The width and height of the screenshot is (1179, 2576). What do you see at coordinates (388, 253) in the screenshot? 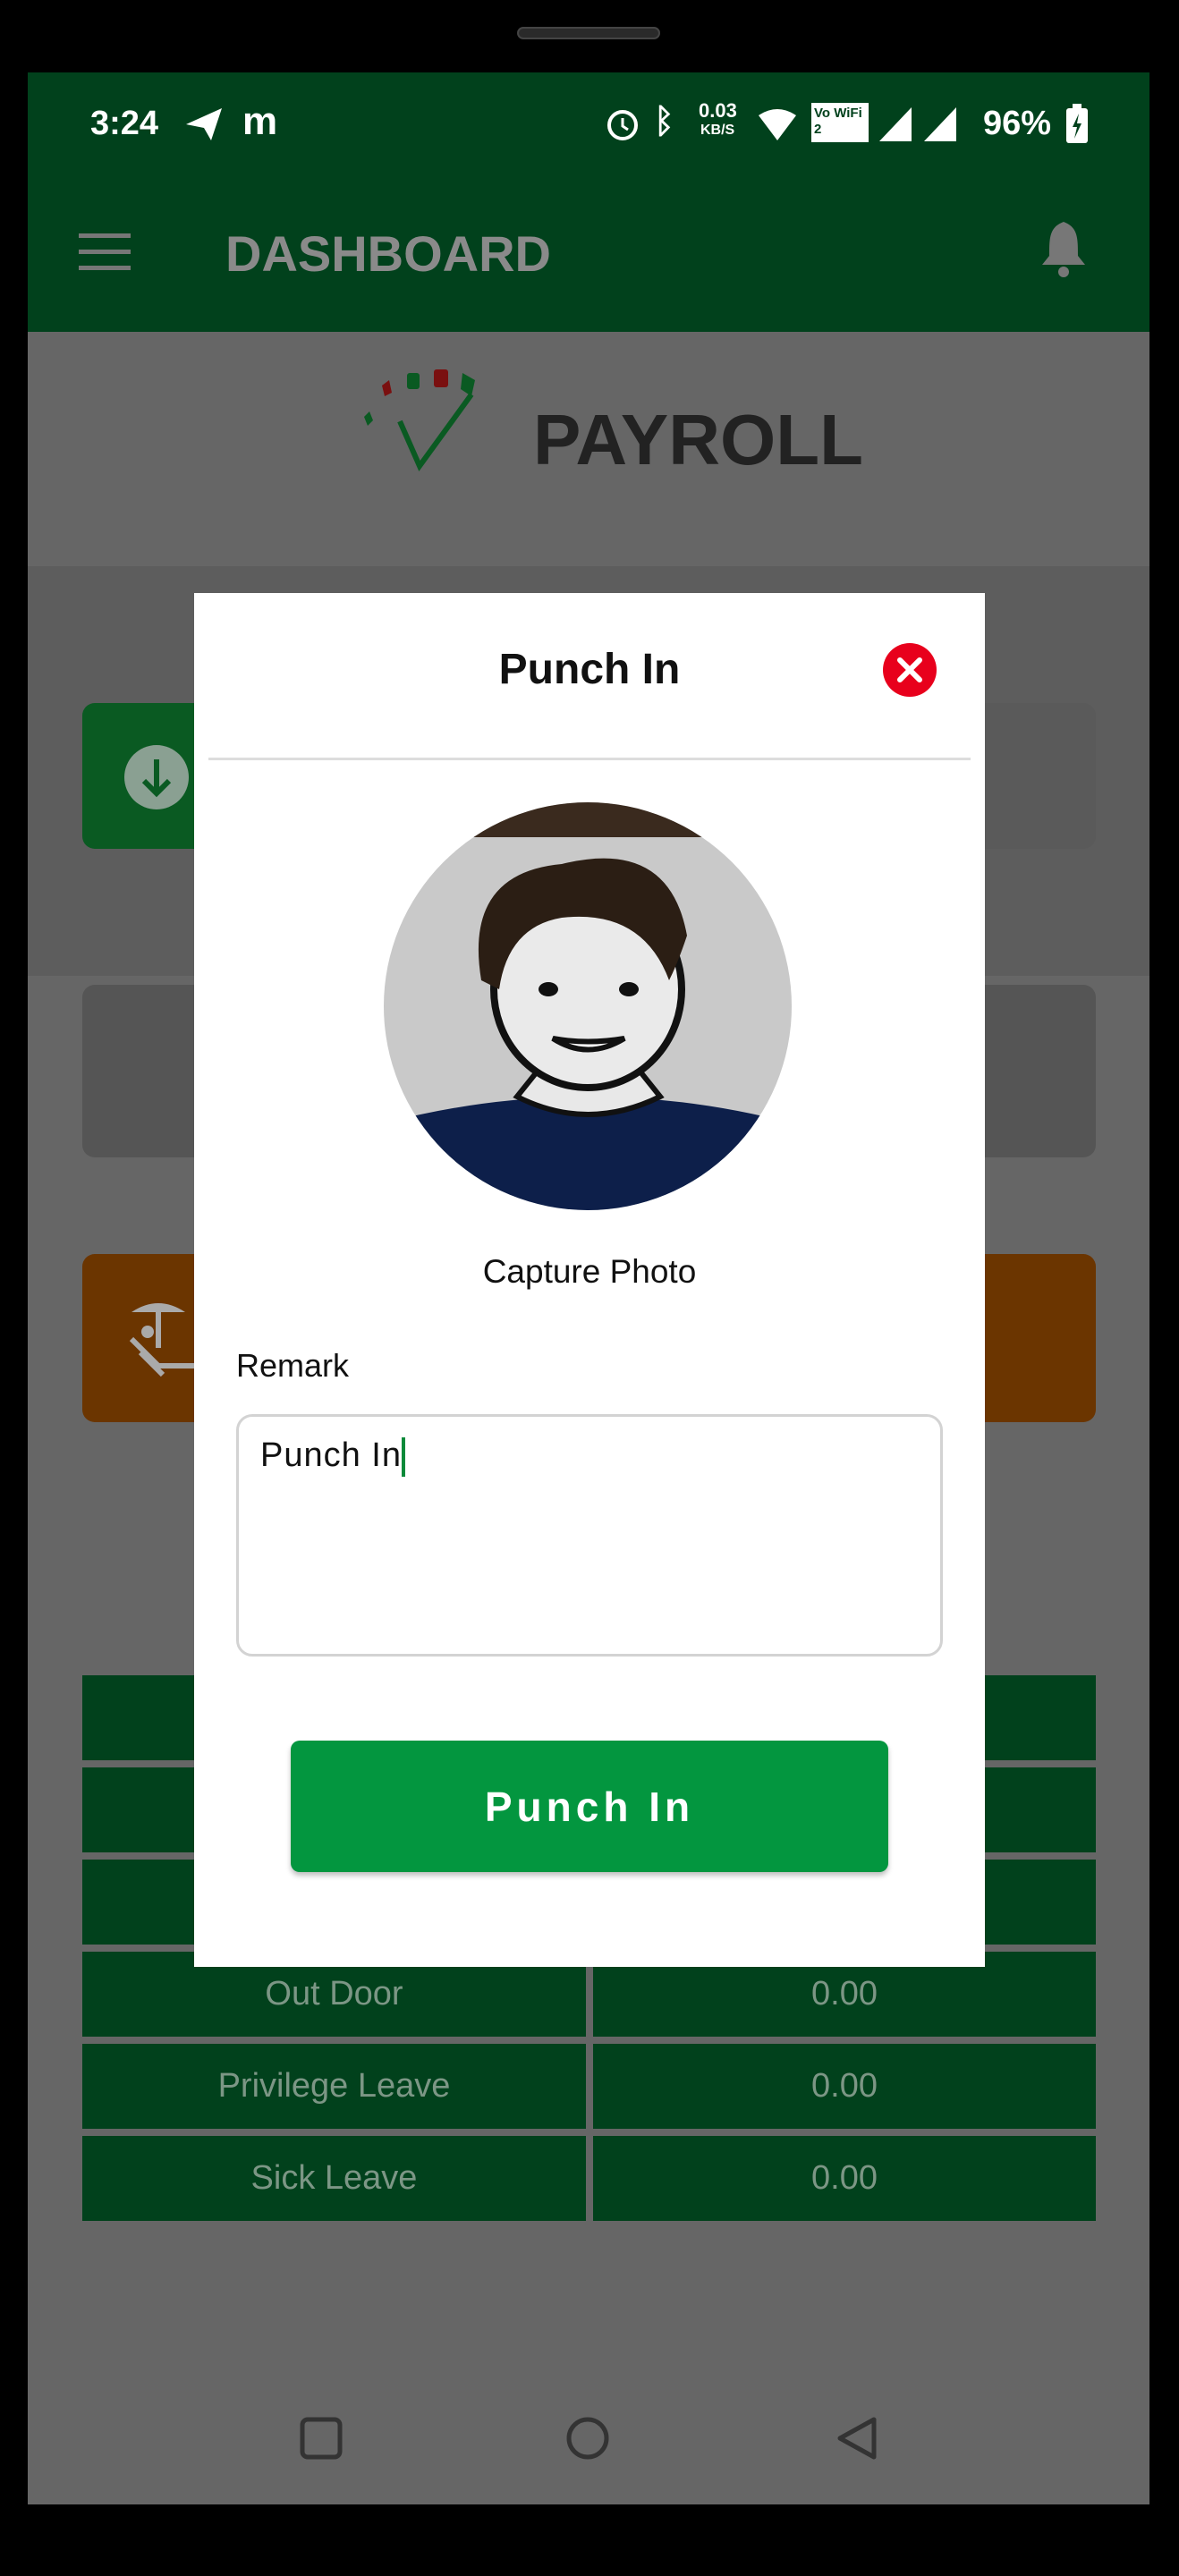
I see `page-title: DASHBOARD` at bounding box center [388, 253].